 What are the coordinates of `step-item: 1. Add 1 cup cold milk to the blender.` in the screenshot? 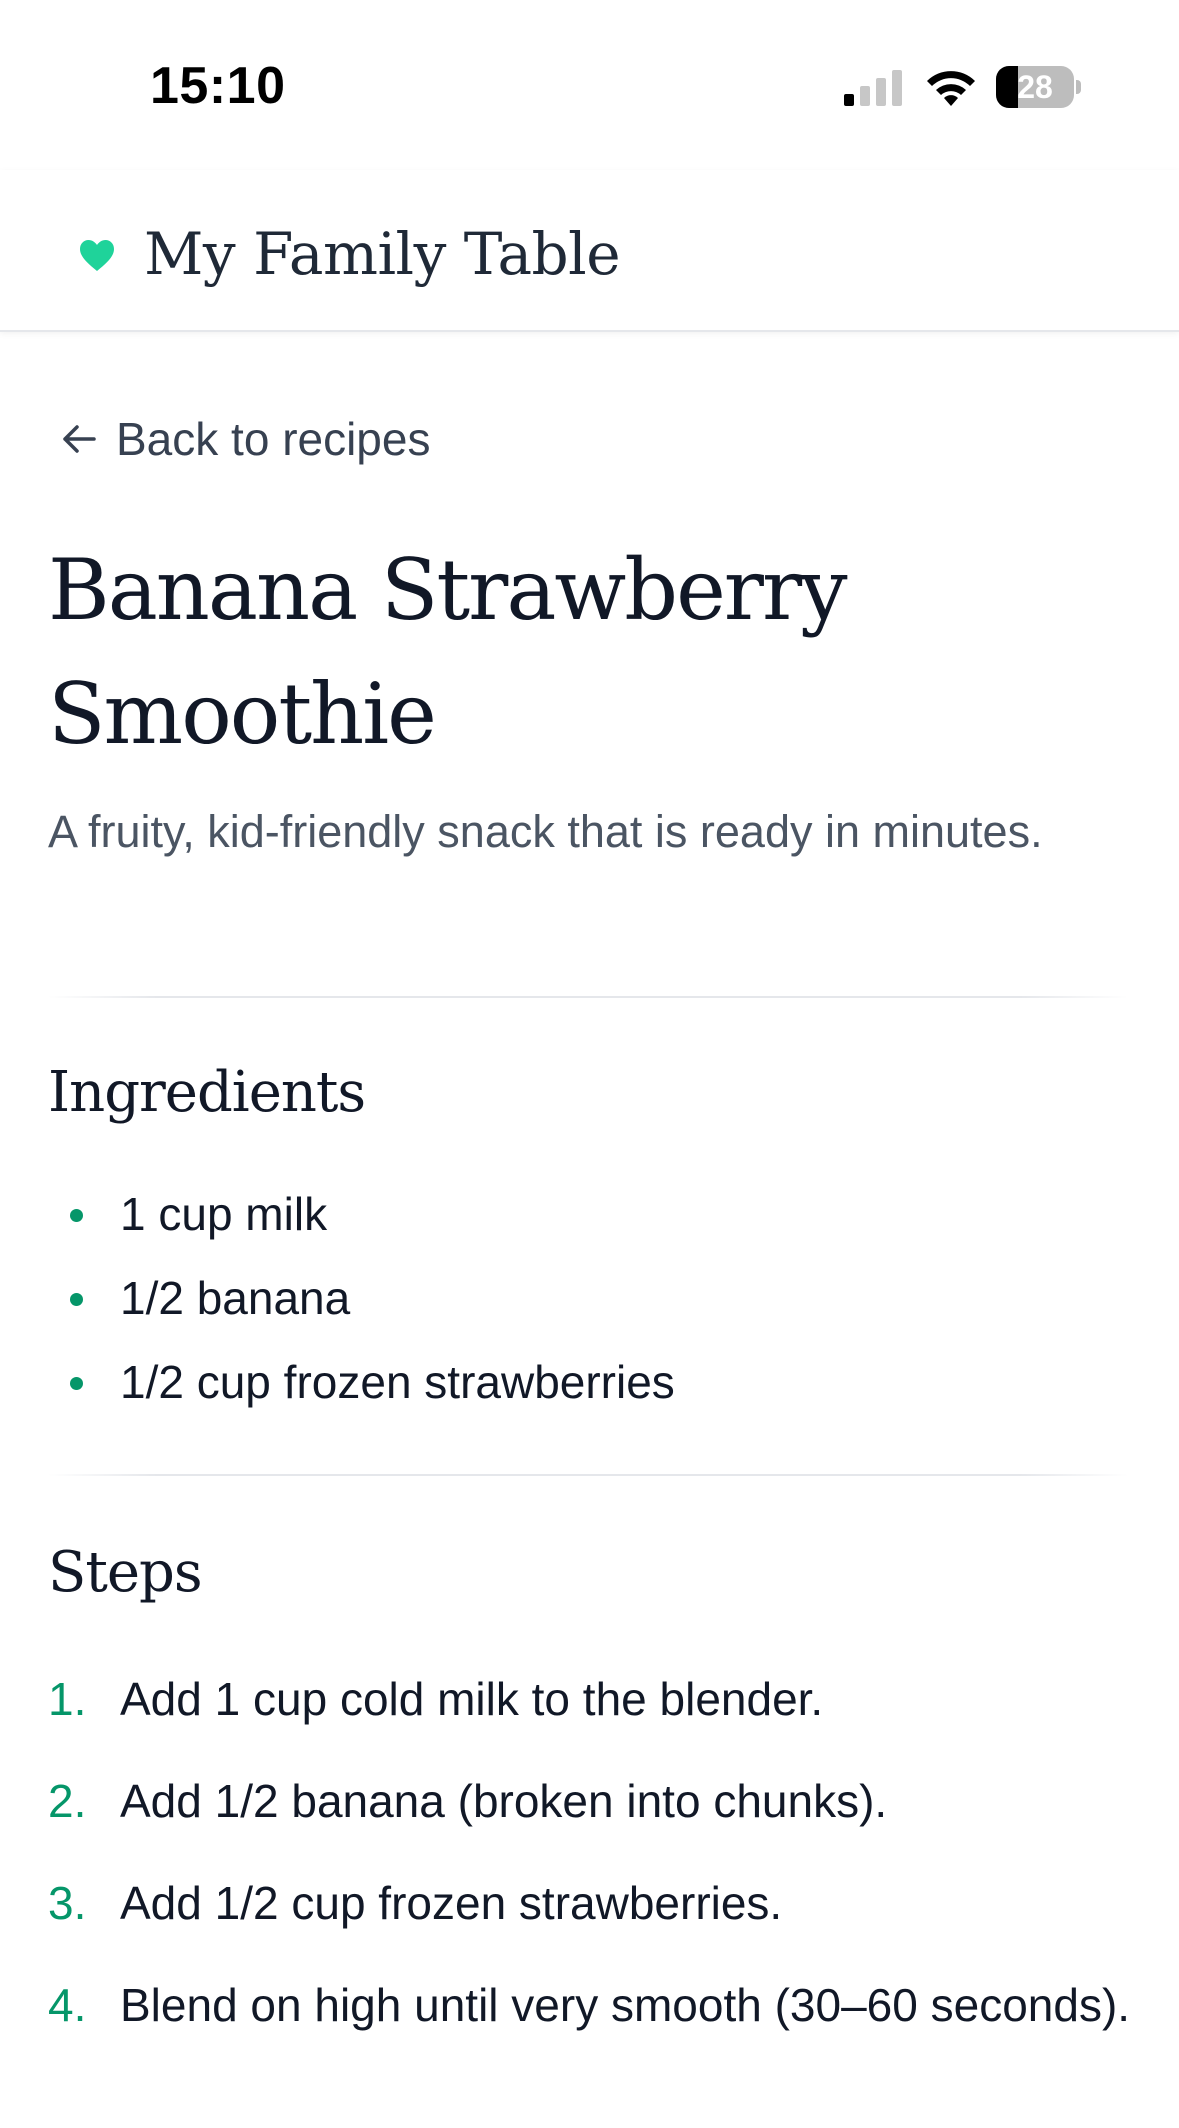 It's located at (593, 1699).